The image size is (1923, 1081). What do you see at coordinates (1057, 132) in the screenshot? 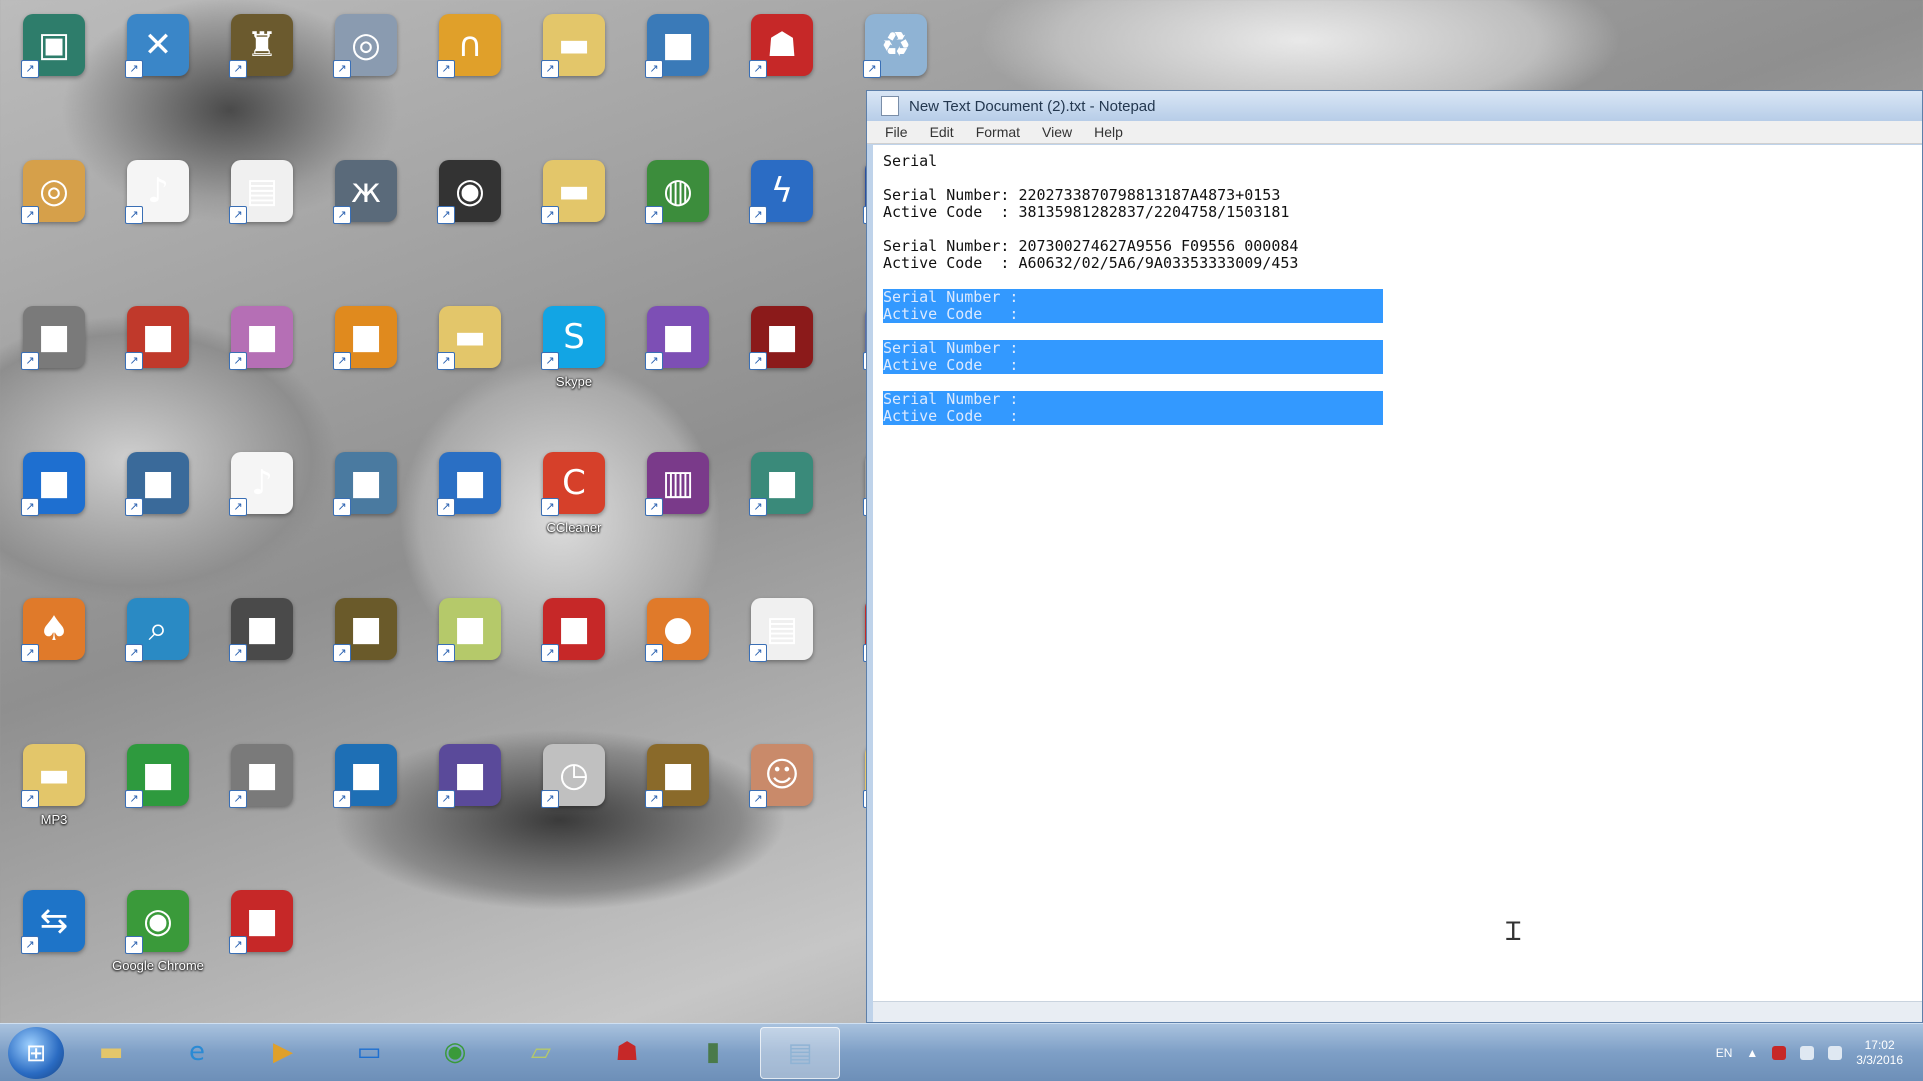
I see `menu-view: View` at bounding box center [1057, 132].